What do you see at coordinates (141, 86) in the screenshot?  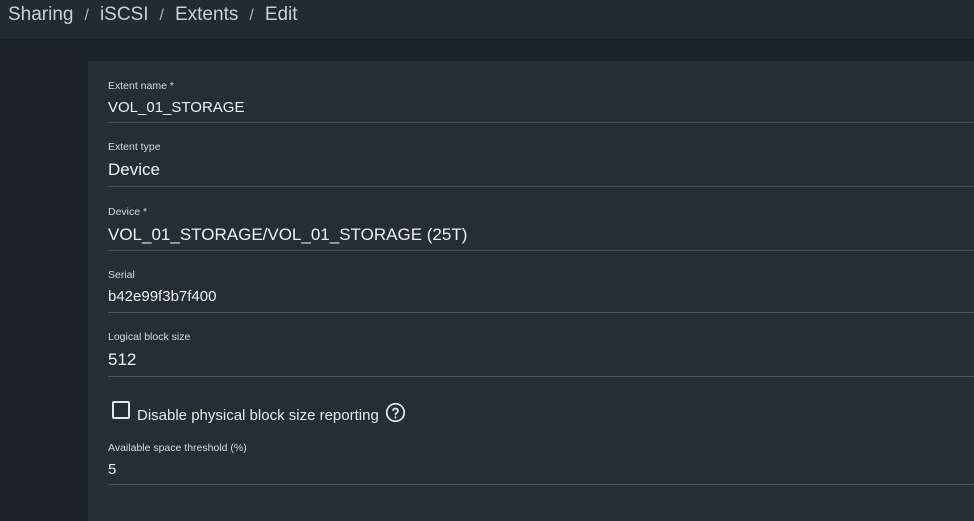 I see `extent-name-label: Extent name *` at bounding box center [141, 86].